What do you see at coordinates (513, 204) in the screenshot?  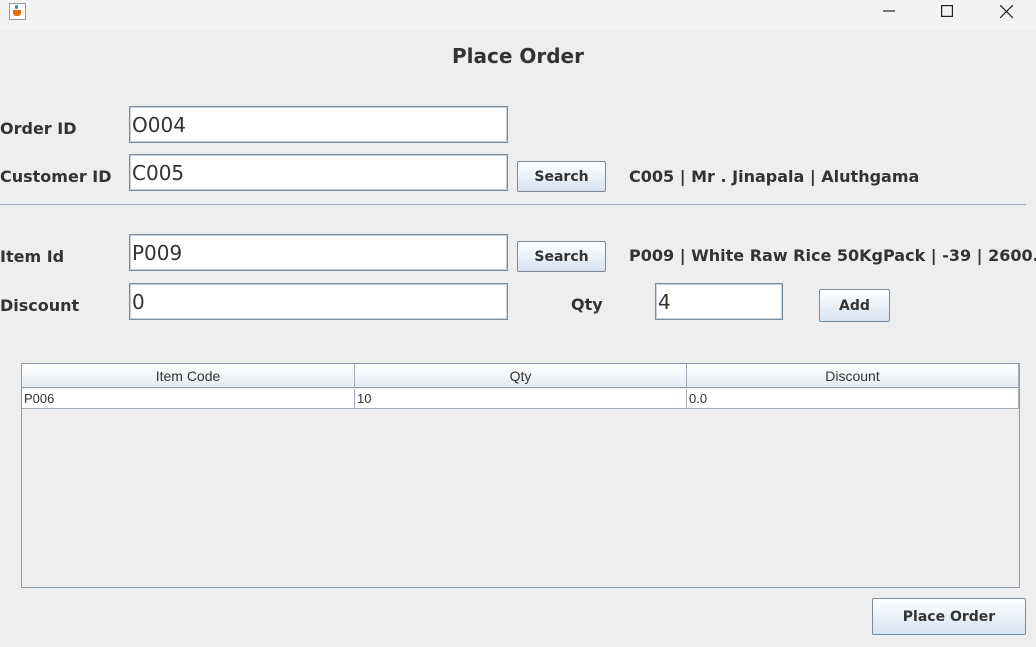 I see `section-separator` at bounding box center [513, 204].